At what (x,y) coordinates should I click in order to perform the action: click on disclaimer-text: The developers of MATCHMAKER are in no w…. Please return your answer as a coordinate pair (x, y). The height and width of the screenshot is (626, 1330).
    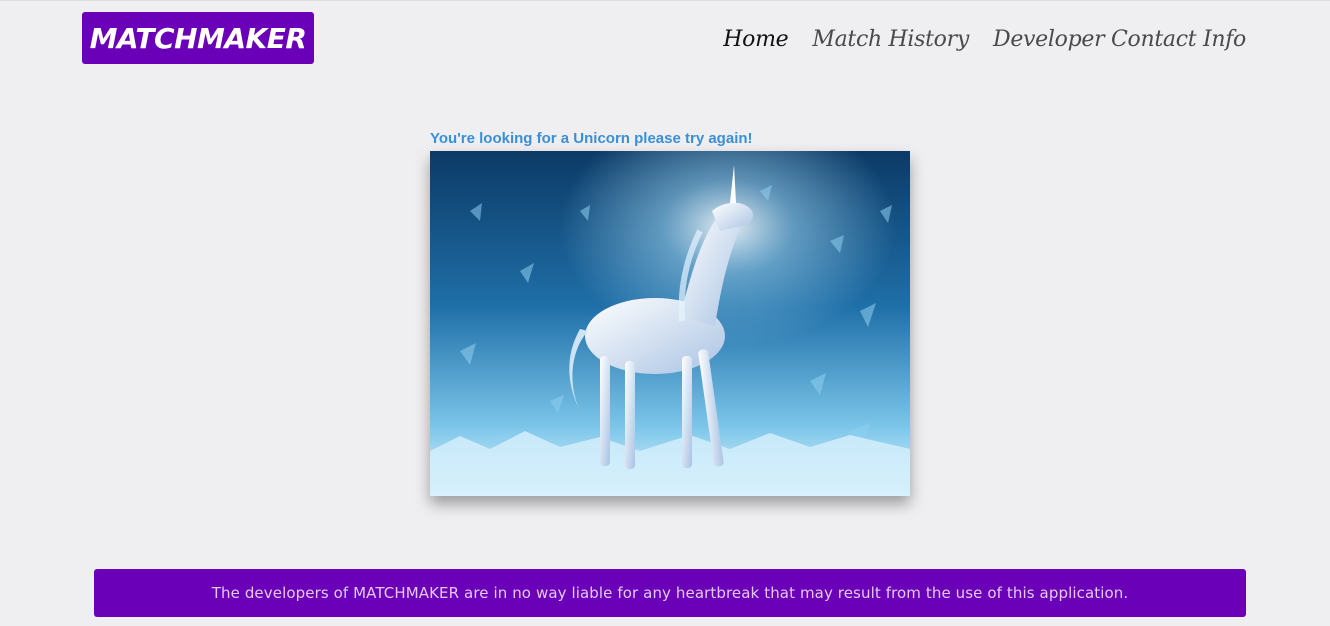
    Looking at the image, I should click on (670, 593).